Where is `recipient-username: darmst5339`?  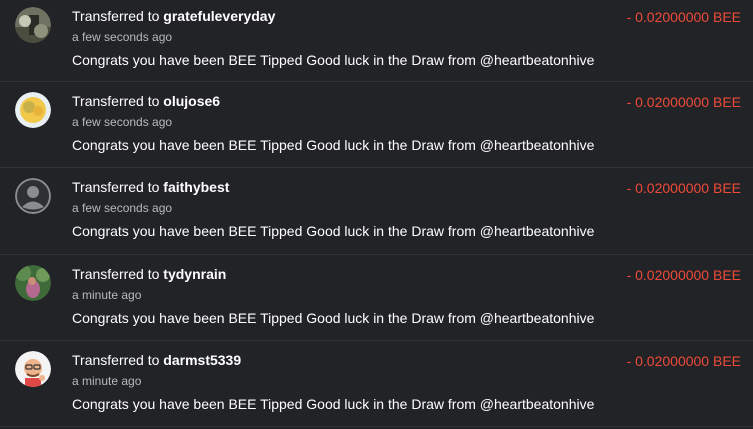 recipient-username: darmst5339 is located at coordinates (202, 360).